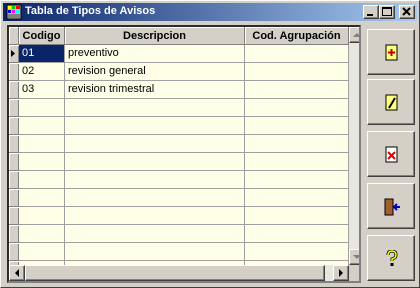 This screenshot has width=420, height=288. Describe the element at coordinates (14, 12) in the screenshot. I see `app-icon` at that location.